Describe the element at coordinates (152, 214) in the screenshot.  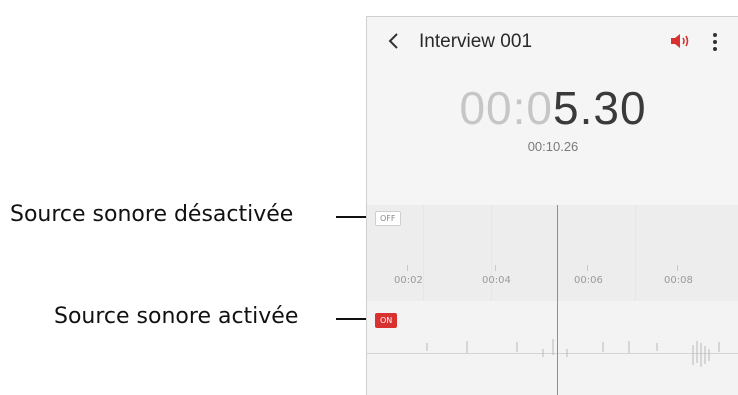
I see `callout-sound-source-off: Source sonore désactivée` at that location.